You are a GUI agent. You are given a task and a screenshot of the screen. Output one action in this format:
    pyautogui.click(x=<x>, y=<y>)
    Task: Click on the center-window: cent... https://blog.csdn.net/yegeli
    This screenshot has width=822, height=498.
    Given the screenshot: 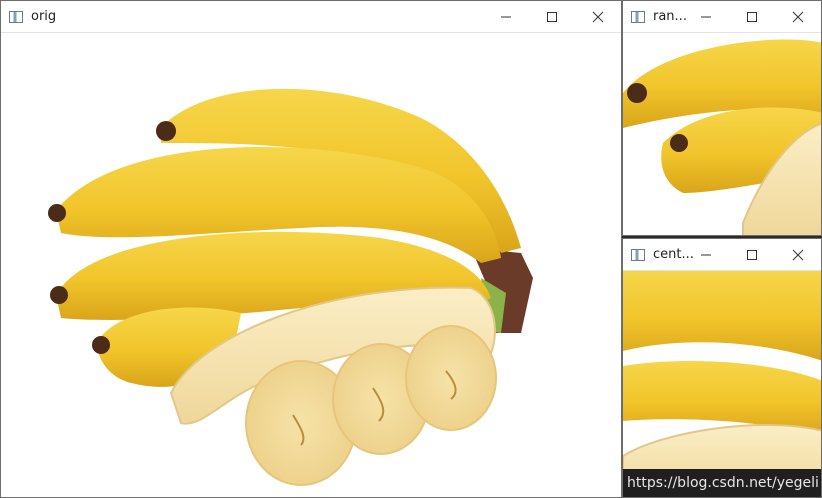 What is the action you would take?
    pyautogui.click(x=722, y=368)
    